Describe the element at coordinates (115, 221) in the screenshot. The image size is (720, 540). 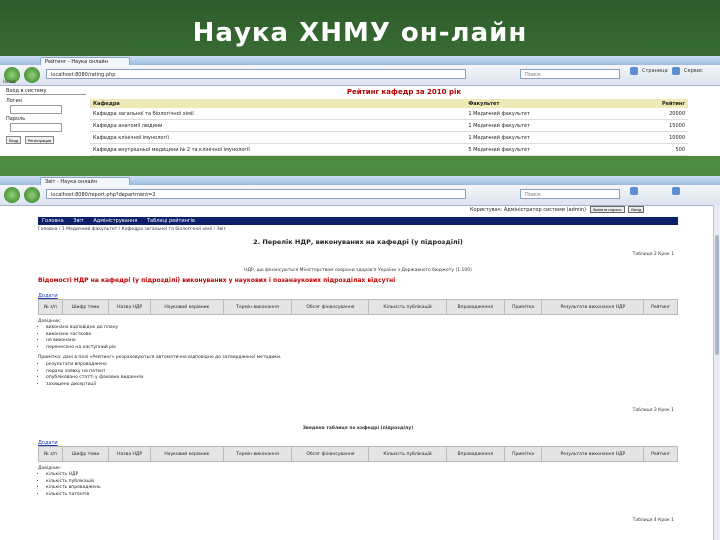
I see `menu-item-admin: Адміністрування` at that location.